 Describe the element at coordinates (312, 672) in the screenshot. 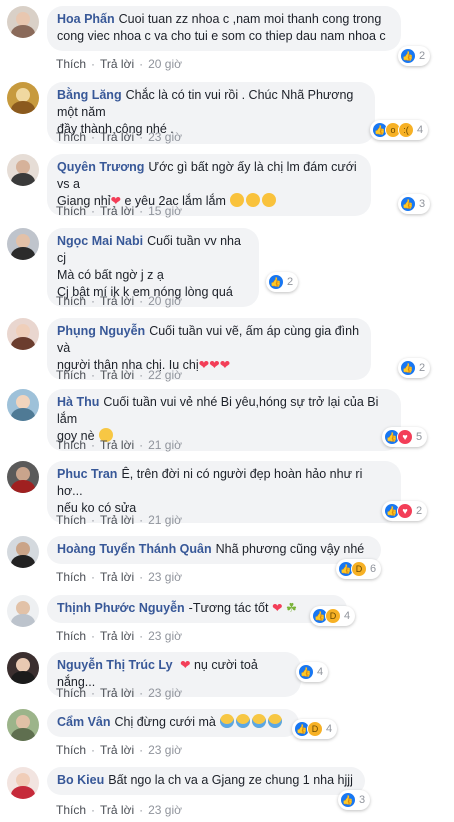

I see `reaction-summary: 👍 4` at that location.